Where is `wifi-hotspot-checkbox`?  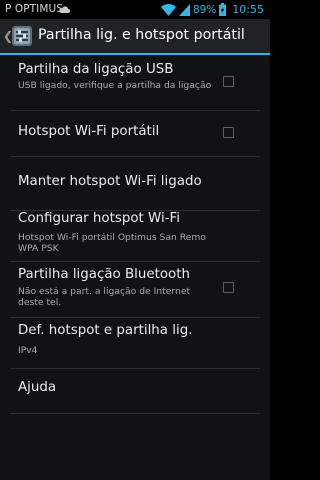 wifi-hotspot-checkbox is located at coordinates (228, 132).